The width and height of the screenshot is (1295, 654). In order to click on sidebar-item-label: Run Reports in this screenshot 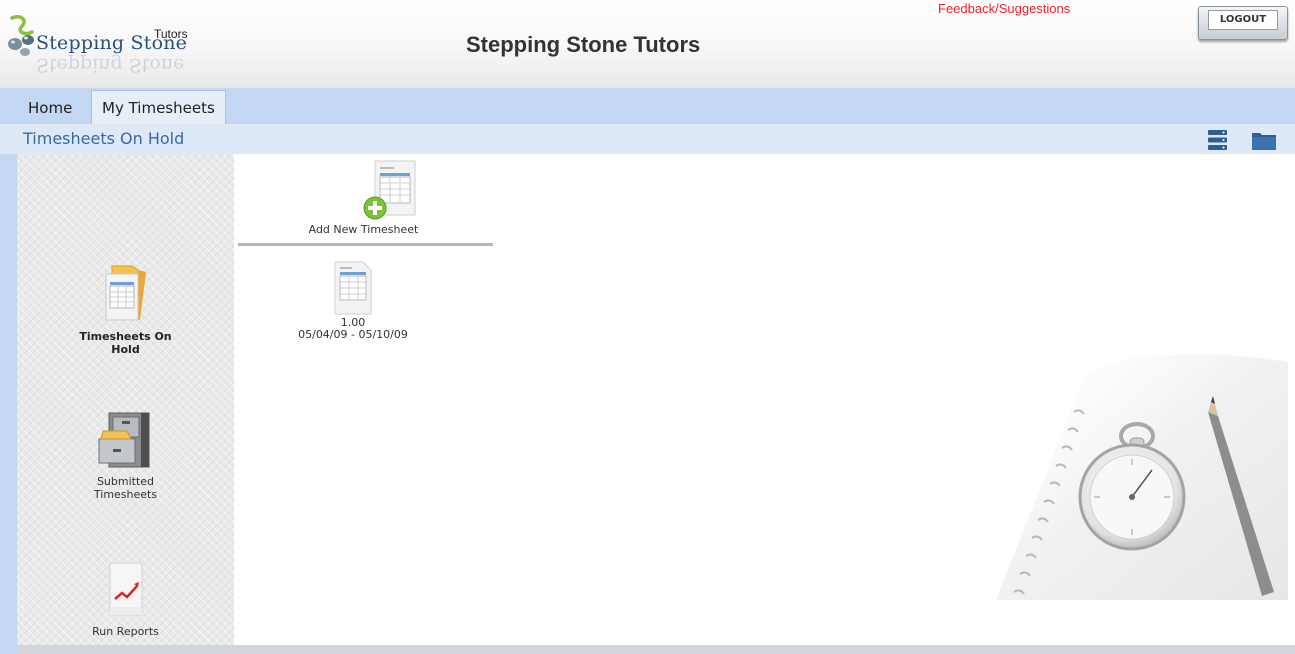, I will do `click(125, 631)`.